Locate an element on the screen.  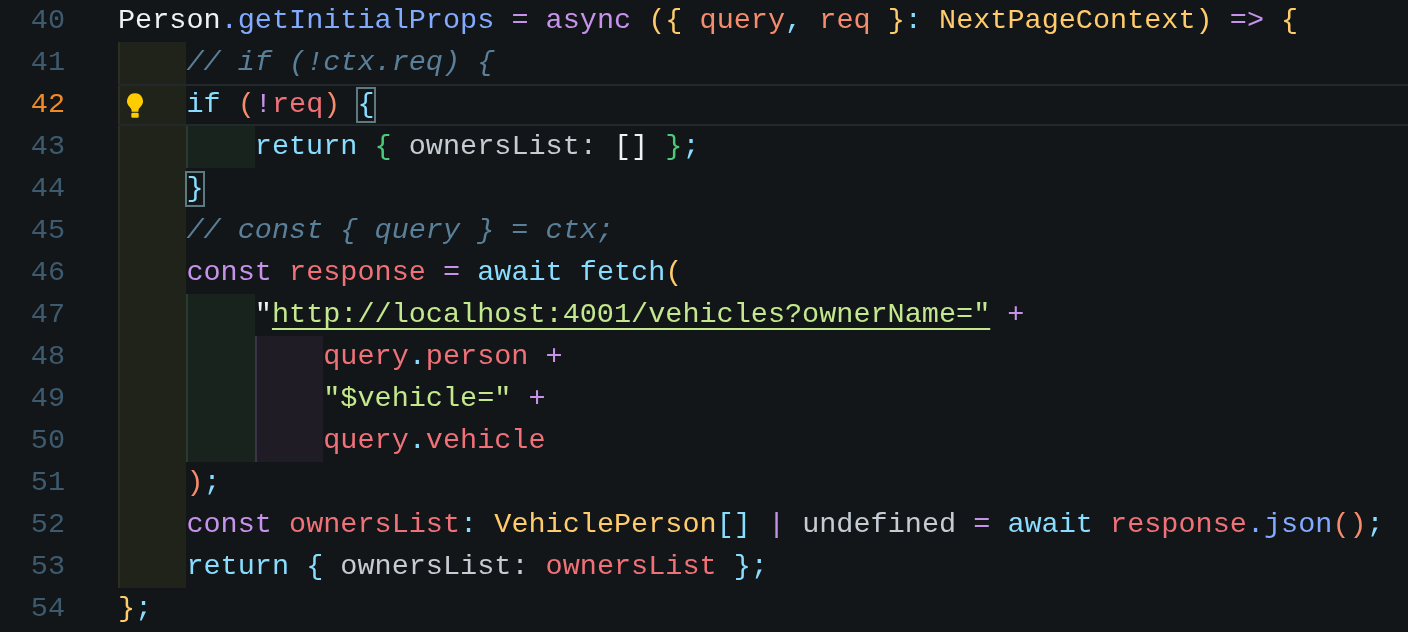
function-name: .getInitialProps is located at coordinates (357, 21).